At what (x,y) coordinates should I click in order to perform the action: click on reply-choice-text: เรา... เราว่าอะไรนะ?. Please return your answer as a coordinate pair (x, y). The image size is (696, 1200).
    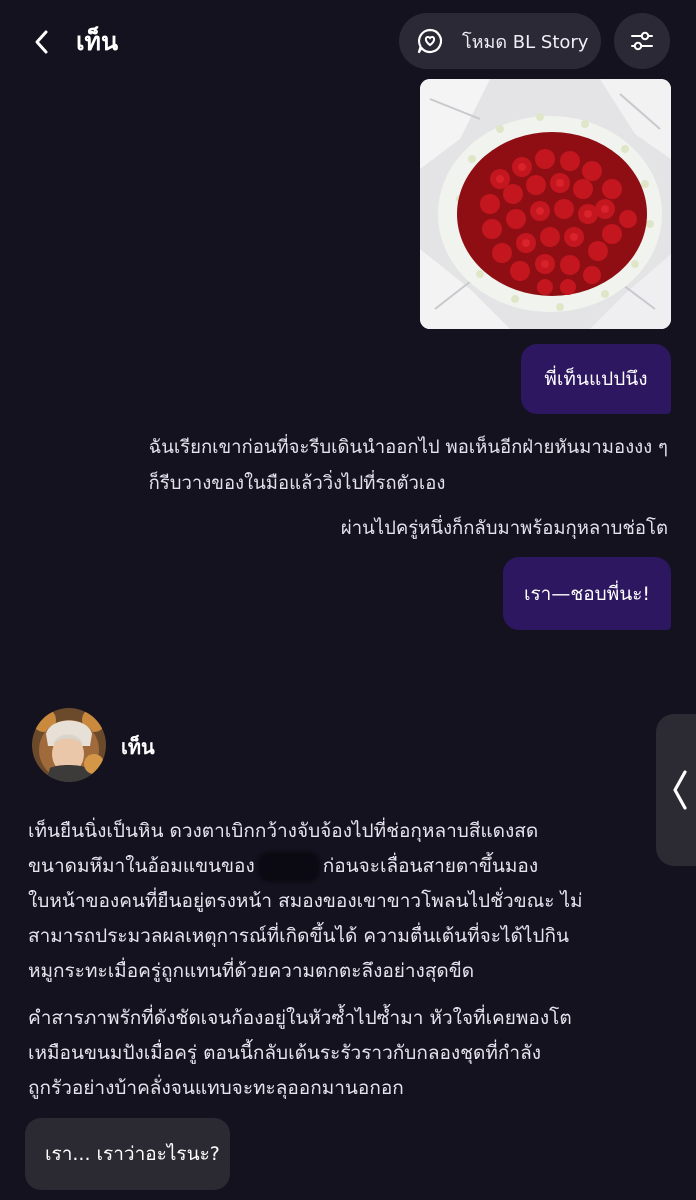
    Looking at the image, I should click on (132, 1154).